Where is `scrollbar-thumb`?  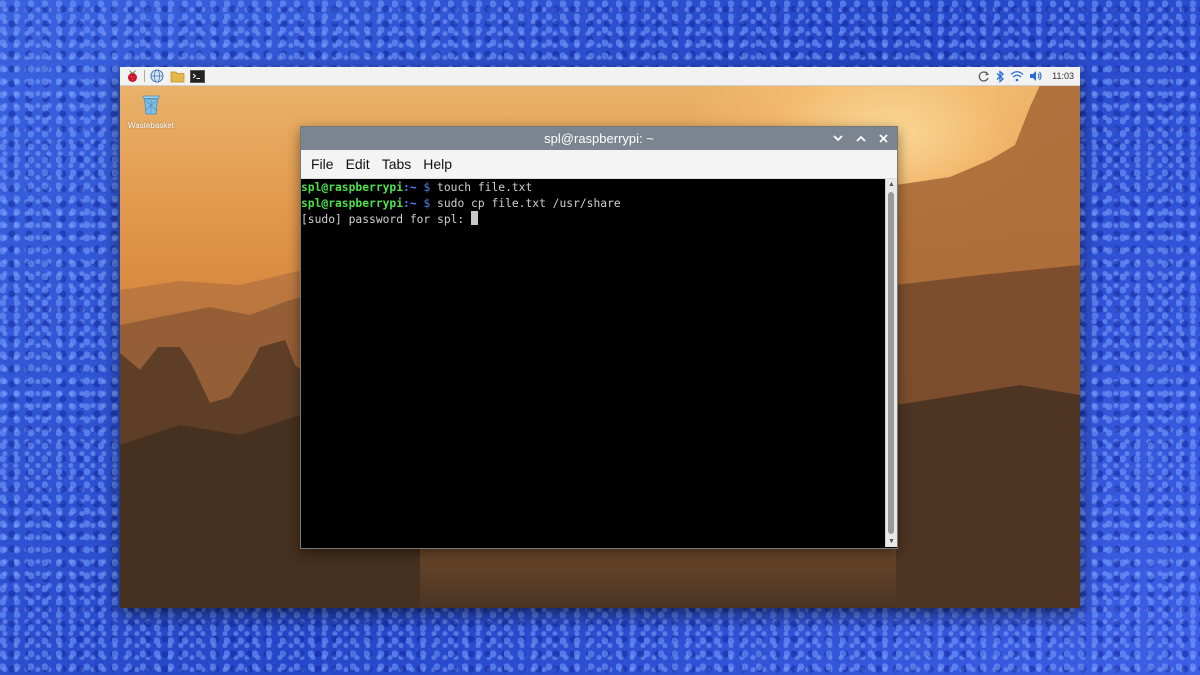
scrollbar-thumb is located at coordinates (891, 363).